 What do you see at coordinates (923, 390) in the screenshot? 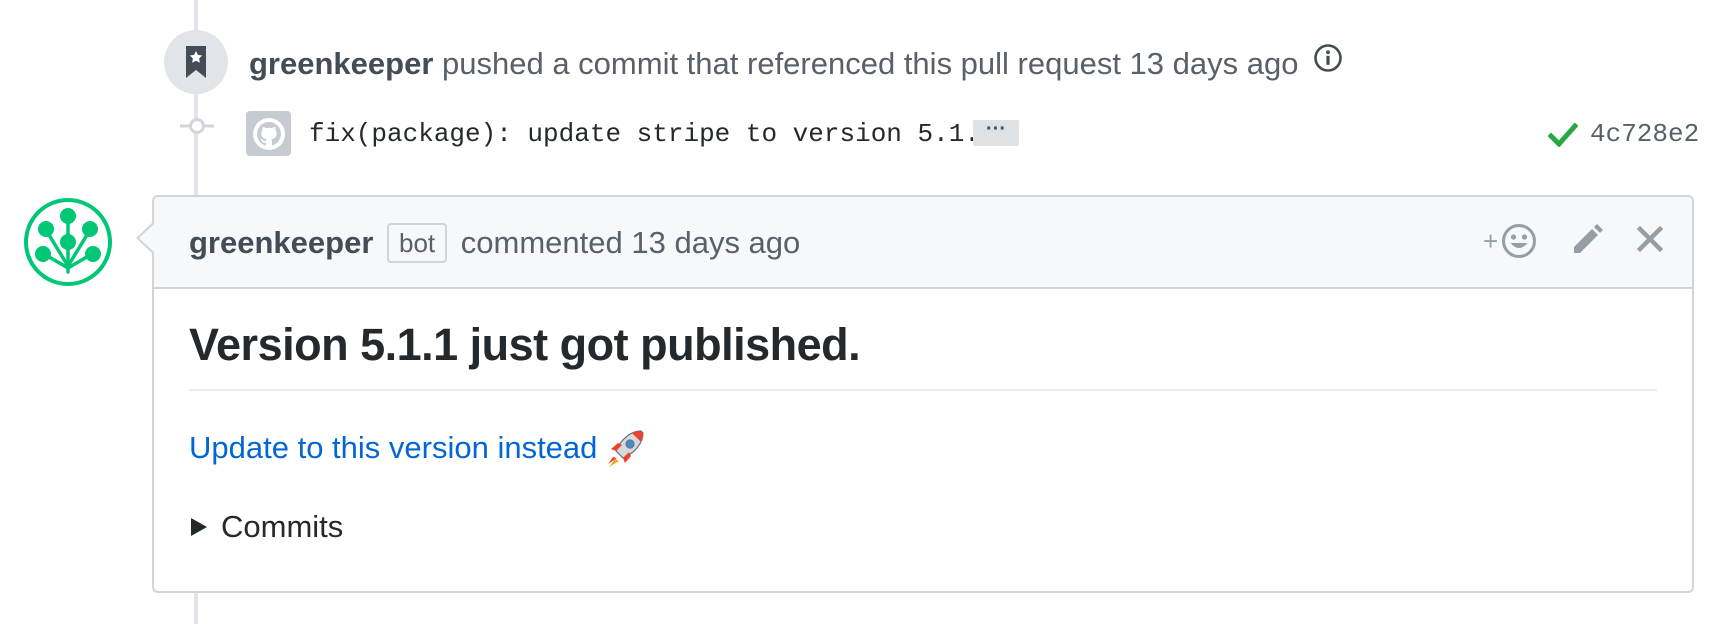
I see `title-divider` at bounding box center [923, 390].